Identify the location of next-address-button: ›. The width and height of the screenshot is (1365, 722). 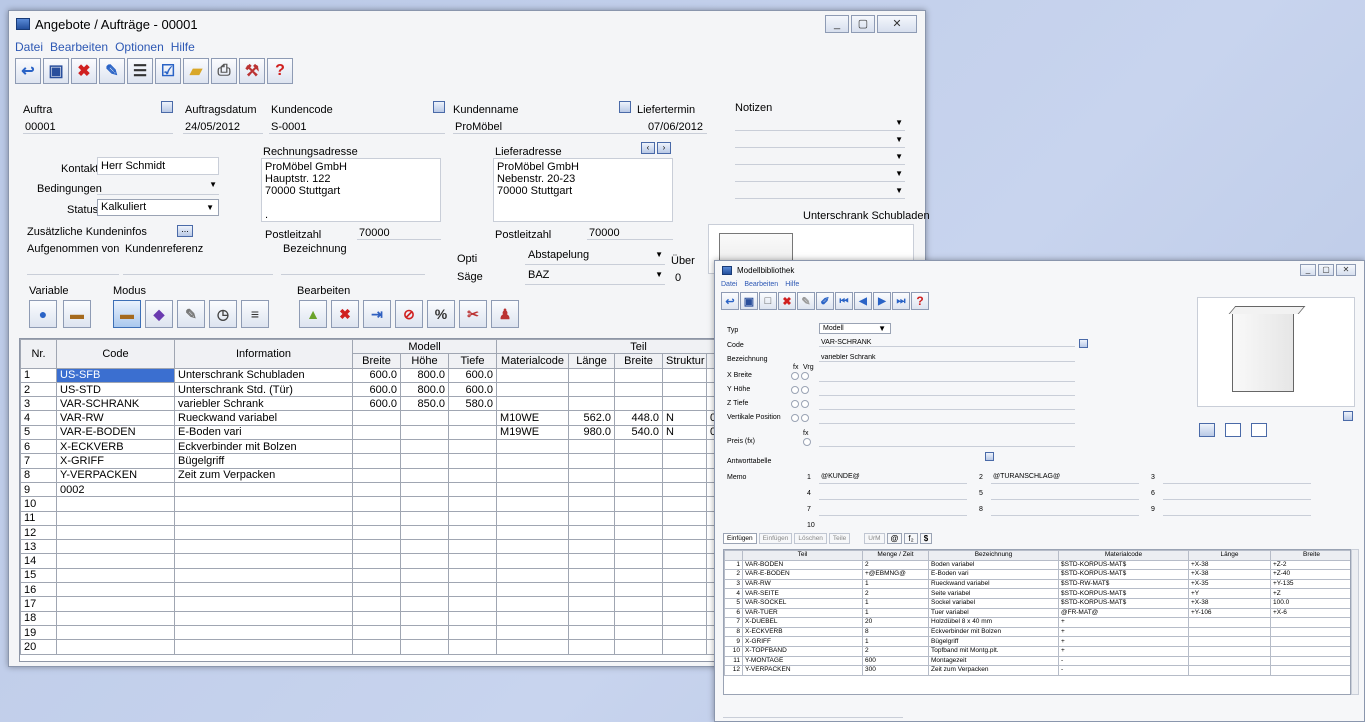
(664, 148).